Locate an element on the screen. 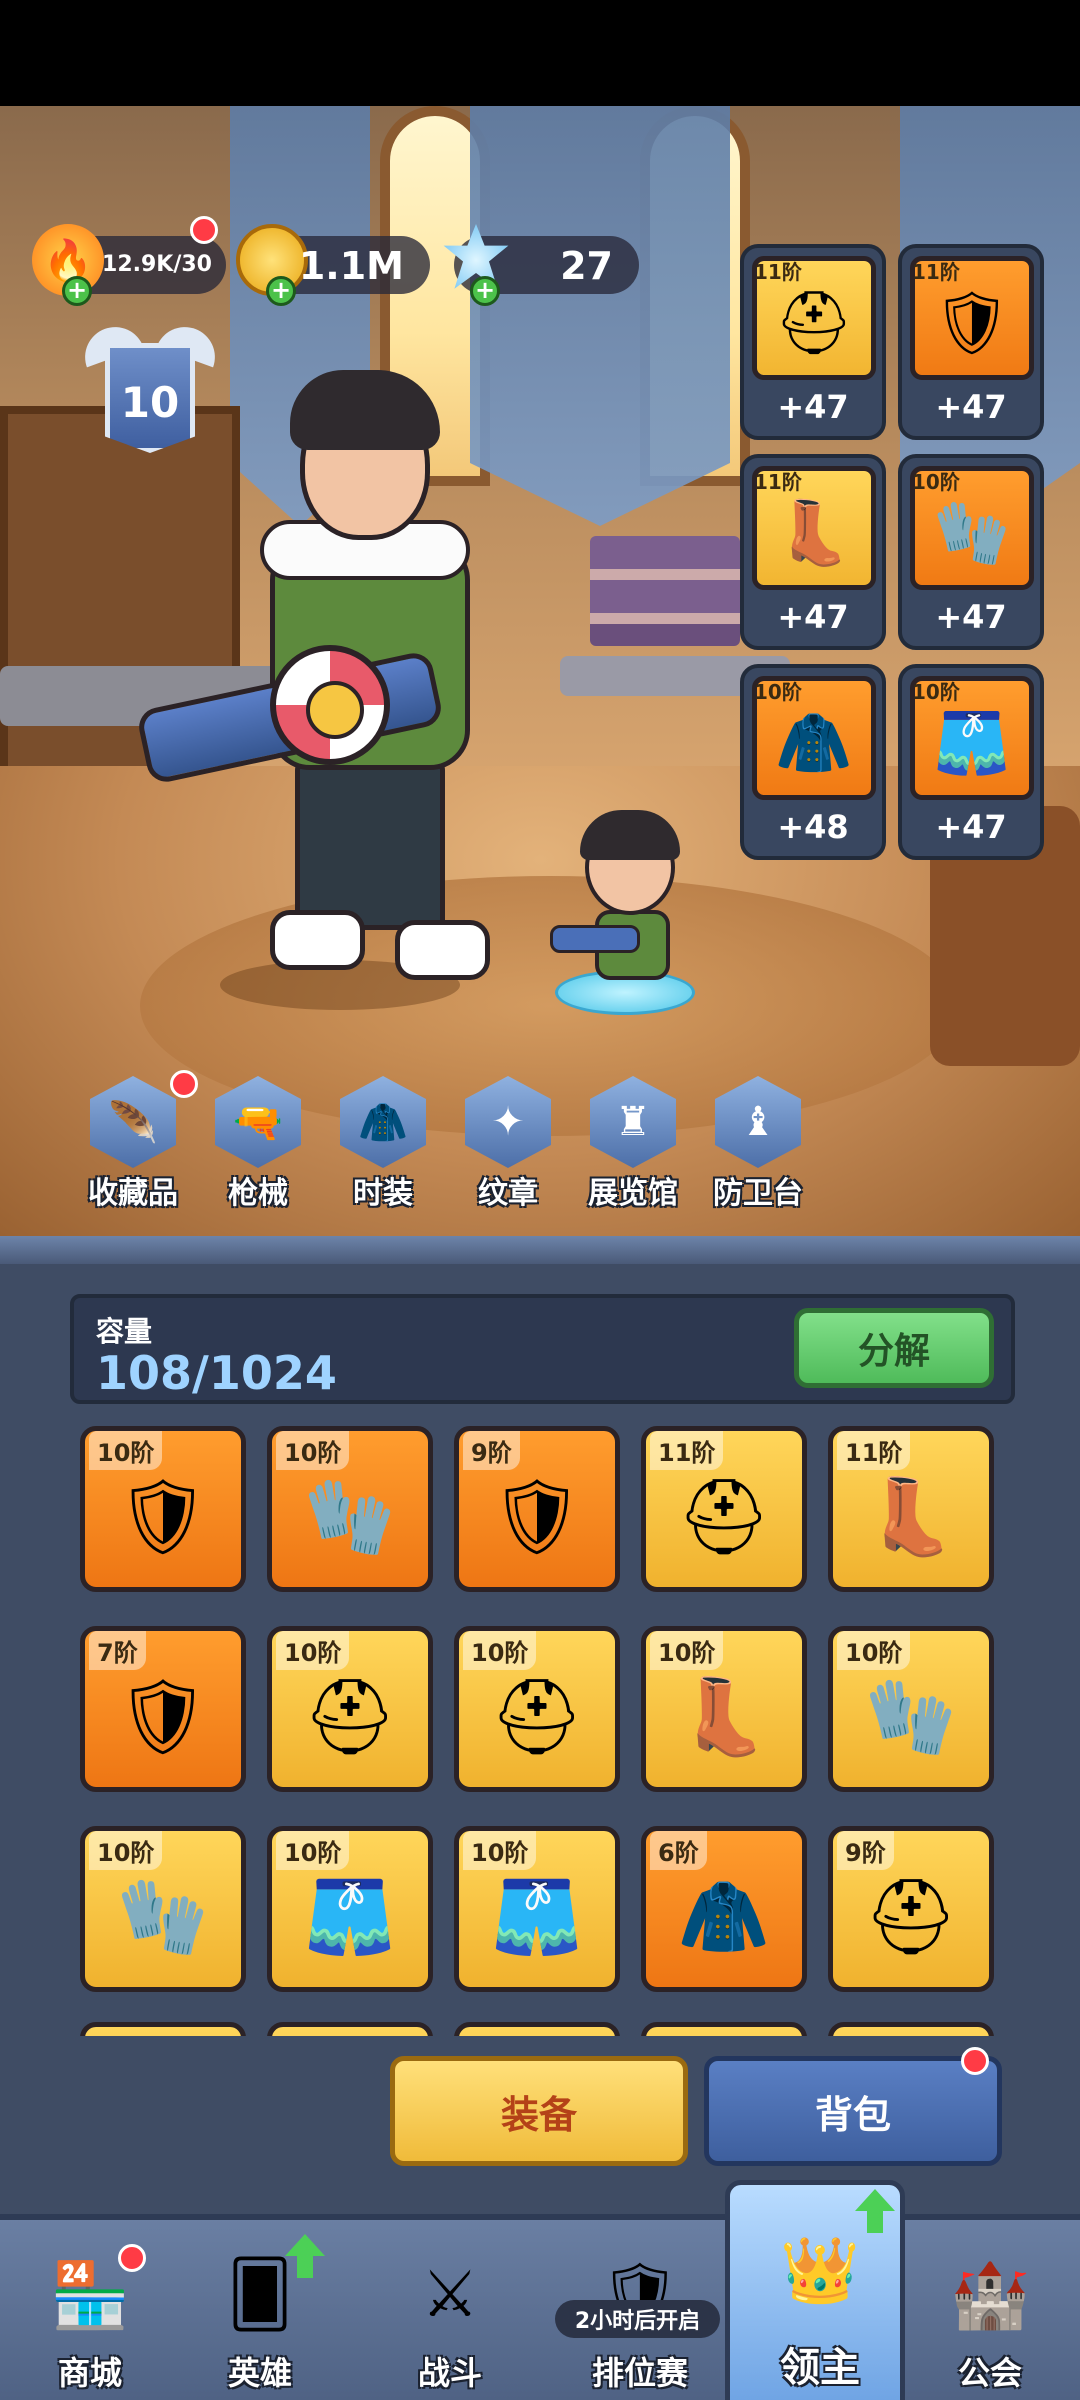  inventory-item: 9阶 ⛑ is located at coordinates (911, 1909).